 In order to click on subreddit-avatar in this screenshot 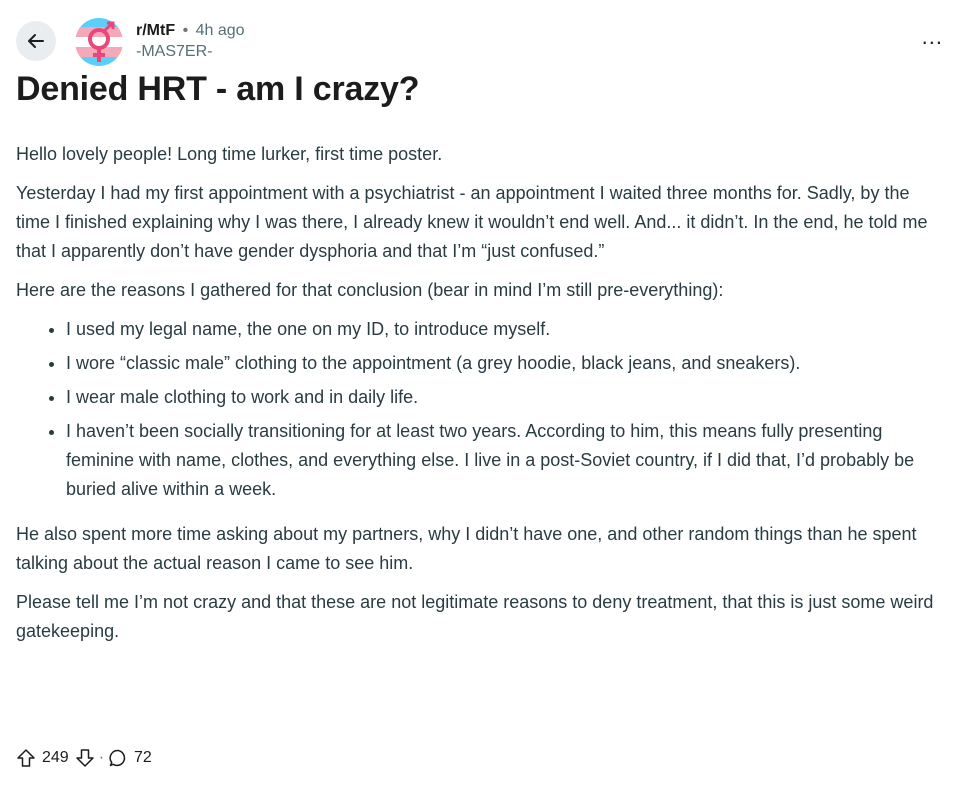, I will do `click(99, 42)`.